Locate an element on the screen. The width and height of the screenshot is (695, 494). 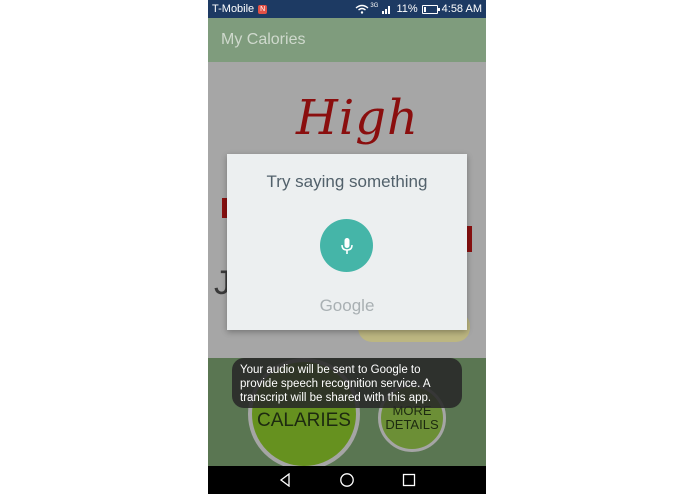
calories-button-label: CALARIES is located at coordinates (304, 420).